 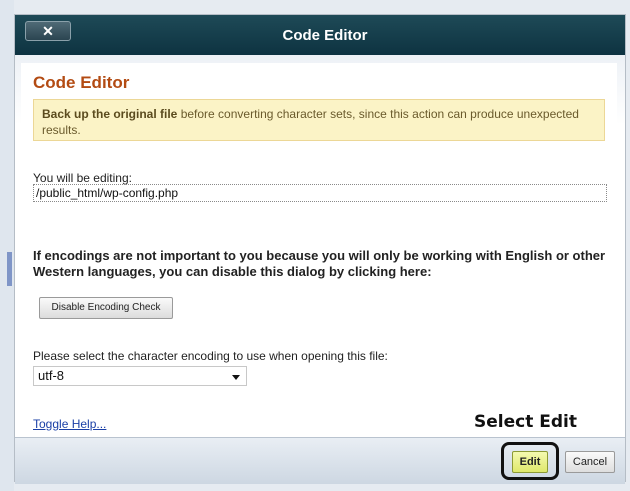 I want to click on file-path-field: /public_html/wp-config.php, so click(x=320, y=193).